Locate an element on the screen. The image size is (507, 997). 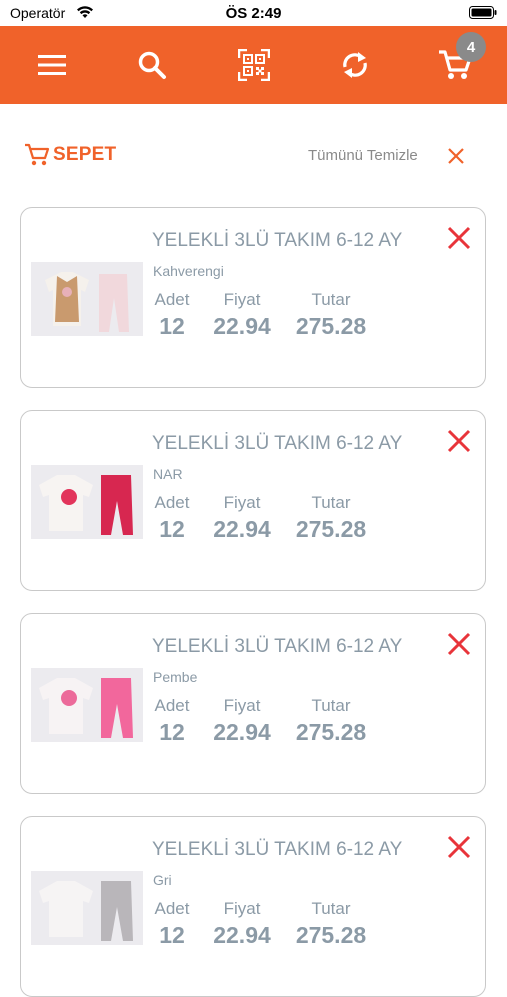
product-color: Pembe is located at coordinates (175, 677).